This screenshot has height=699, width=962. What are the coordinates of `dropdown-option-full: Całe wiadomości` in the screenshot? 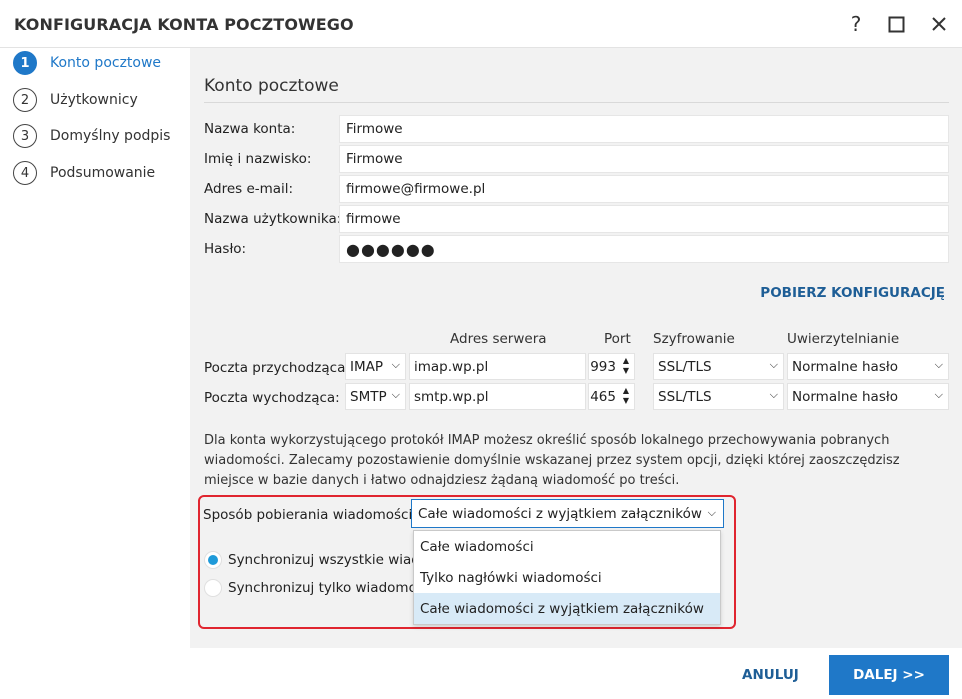 It's located at (567, 546).